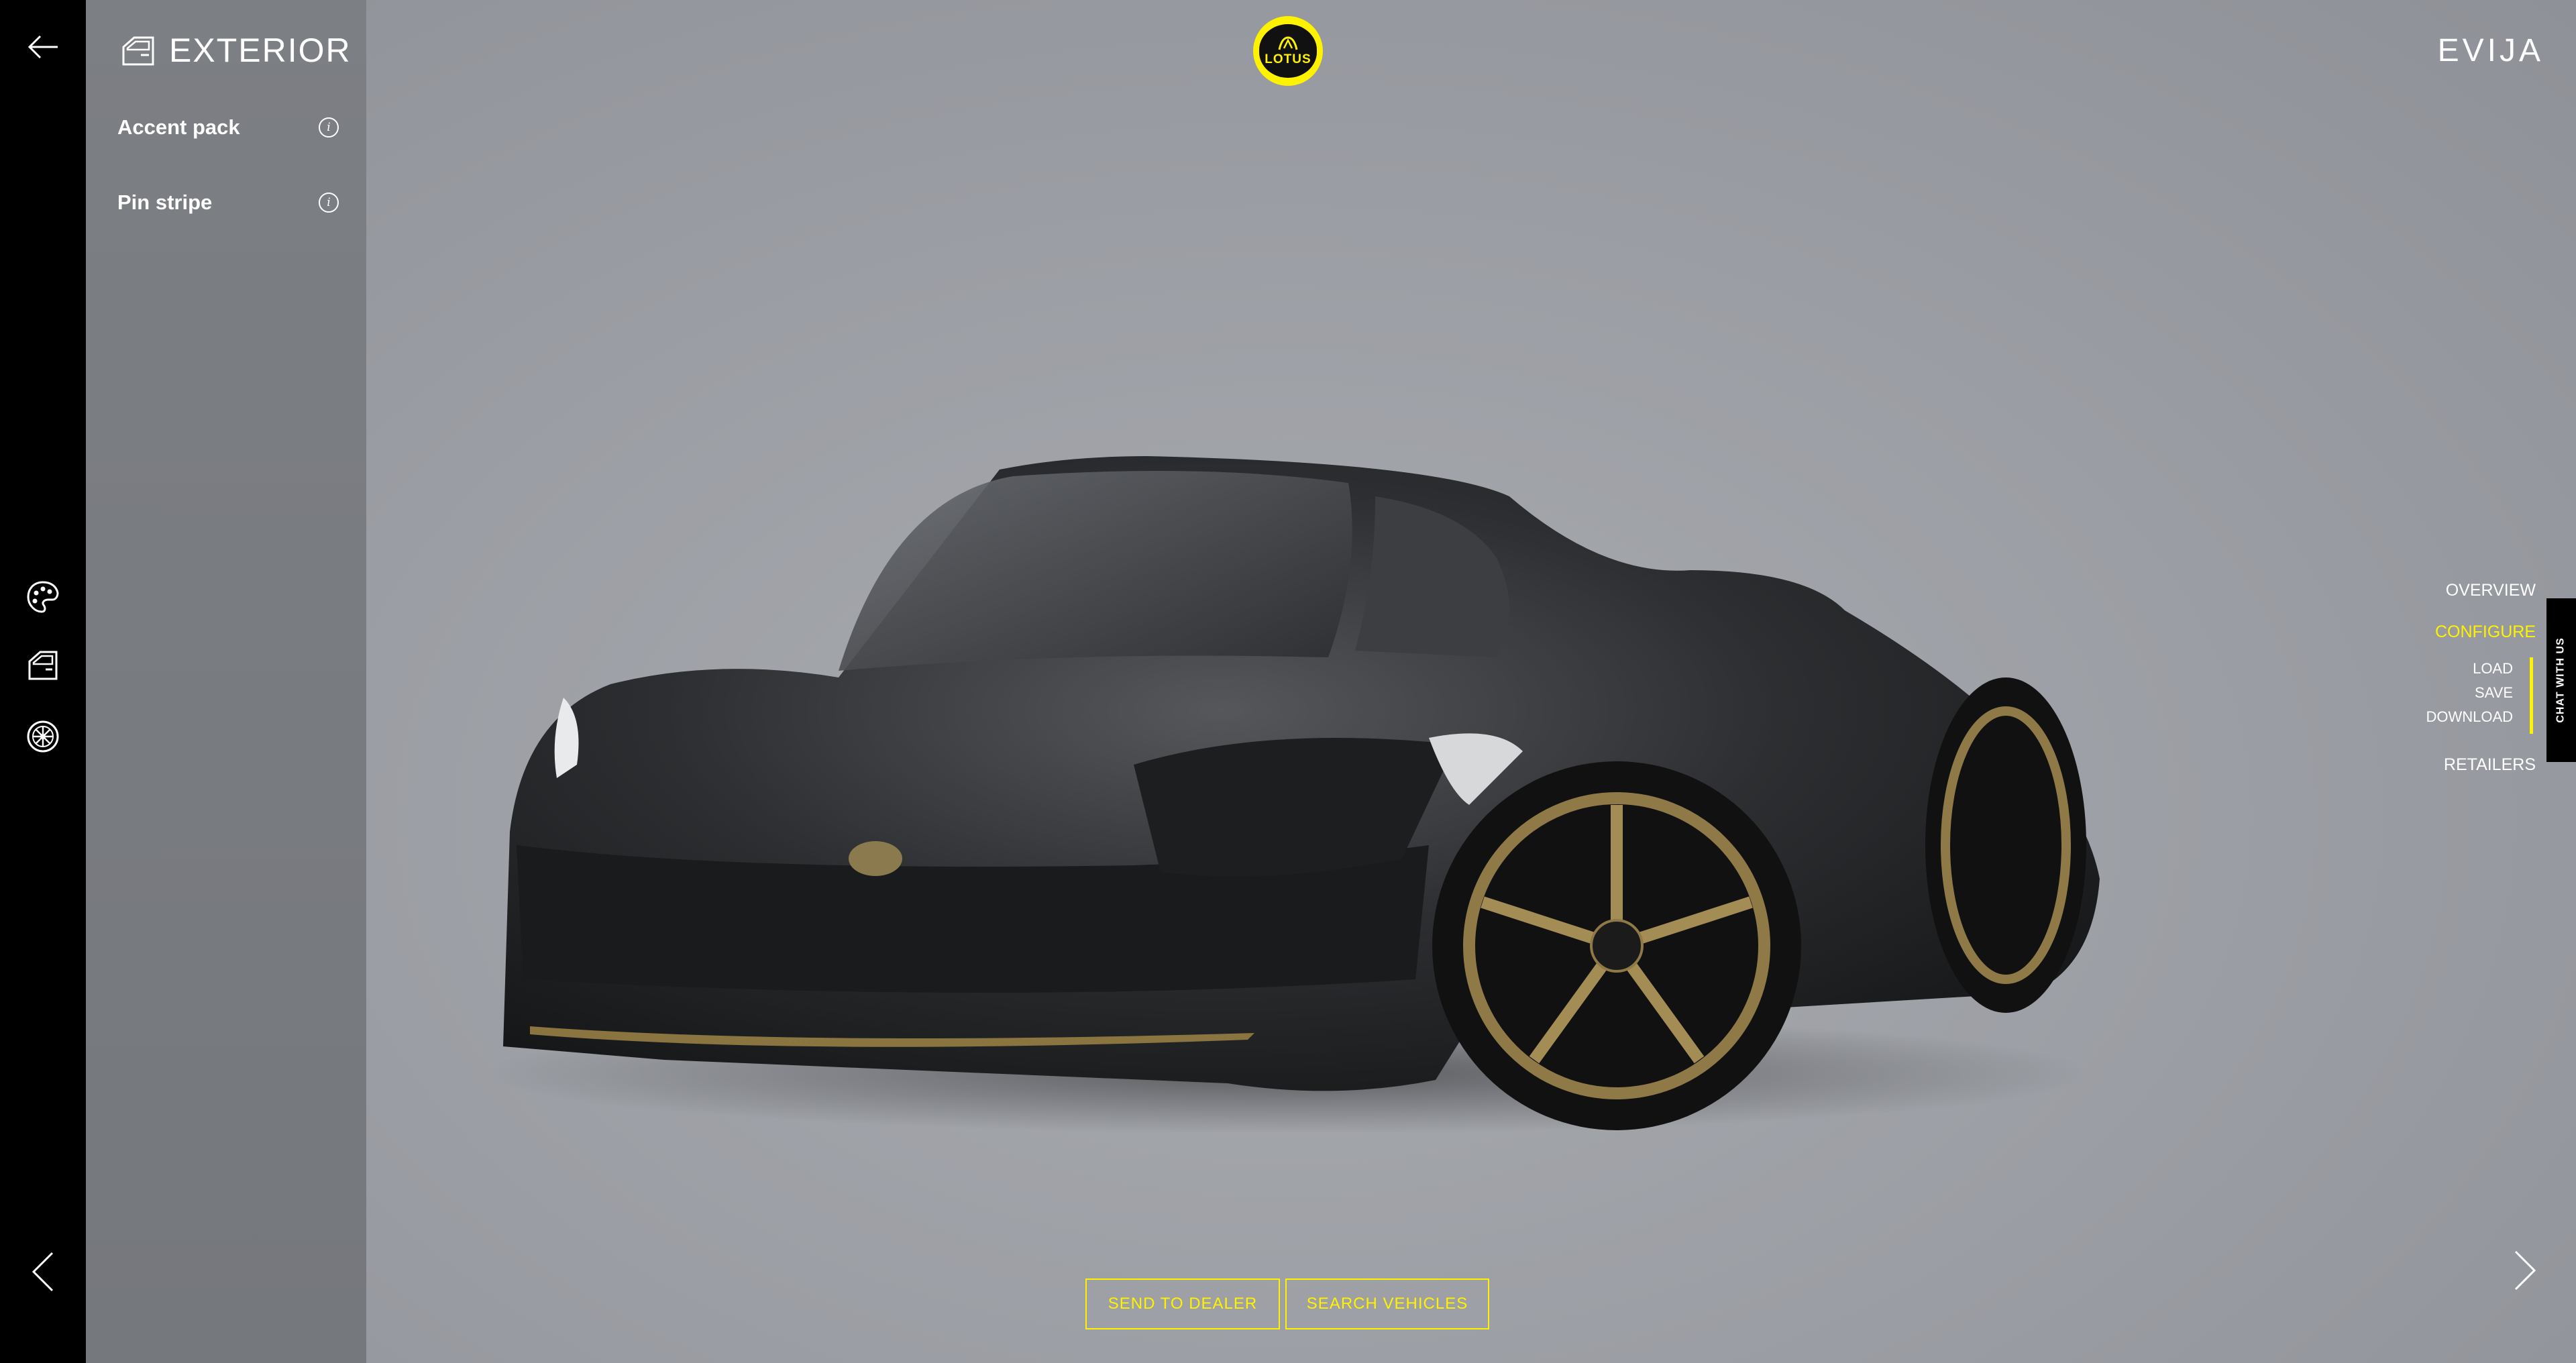  What do you see at coordinates (43, 1272) in the screenshot?
I see `previous-arrow-icon` at bounding box center [43, 1272].